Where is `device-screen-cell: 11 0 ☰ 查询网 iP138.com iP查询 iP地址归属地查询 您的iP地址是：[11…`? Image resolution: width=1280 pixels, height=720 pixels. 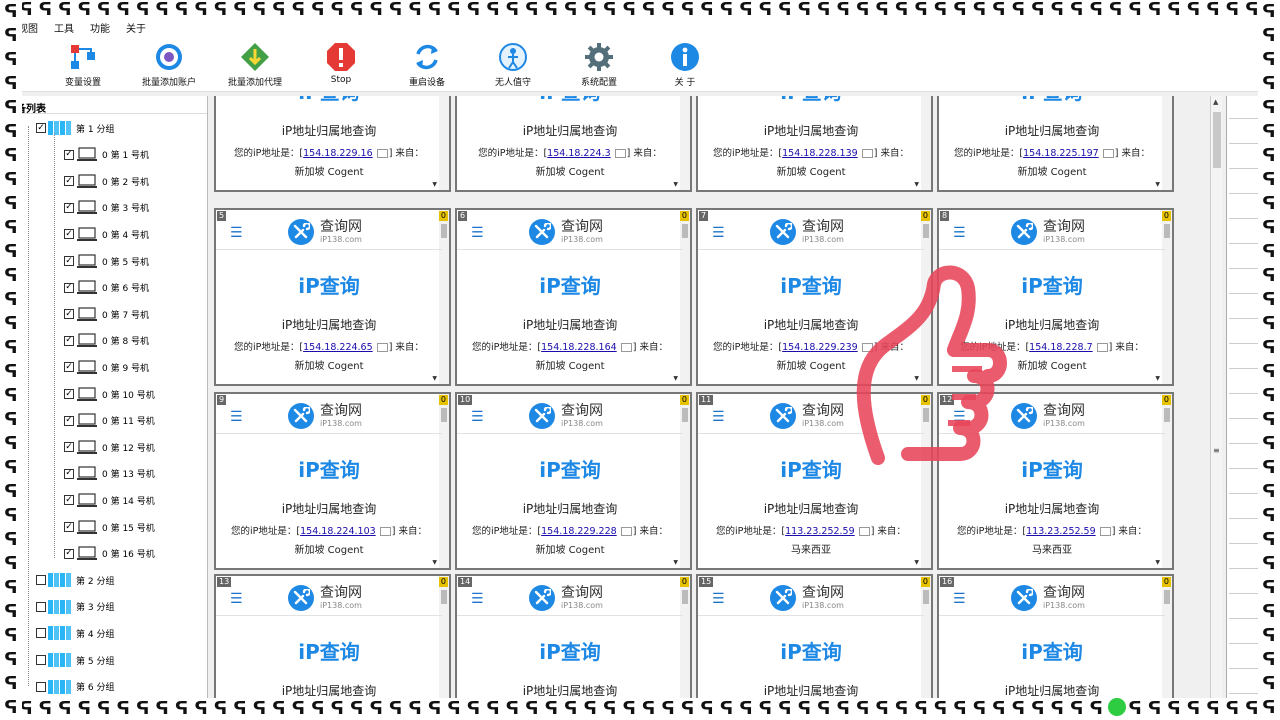 device-screen-cell: 11 0 ☰ 查询网 iP138.com iP查询 iP地址归属地查询 您的iP地址是：[11… is located at coordinates (814, 481).